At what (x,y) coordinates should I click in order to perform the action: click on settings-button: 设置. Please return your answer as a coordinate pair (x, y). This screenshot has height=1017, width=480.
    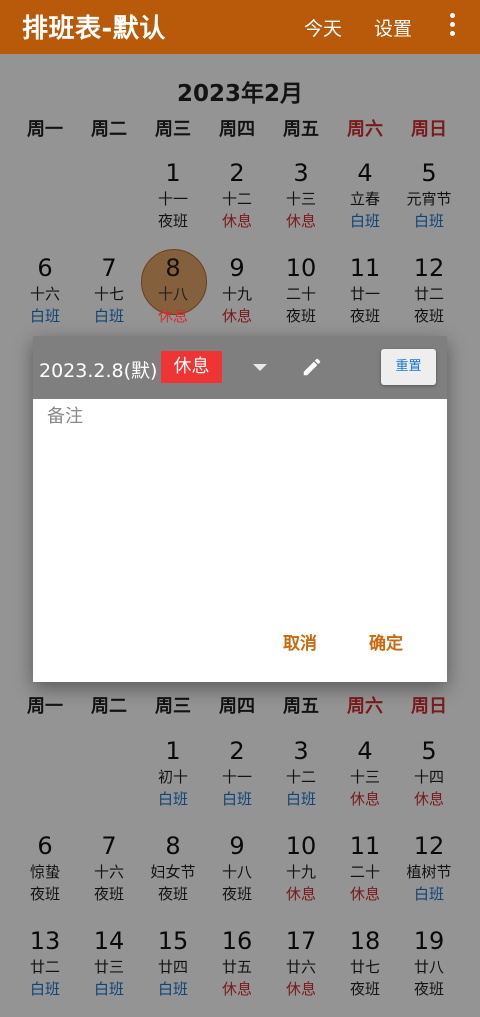
    Looking at the image, I should click on (393, 27).